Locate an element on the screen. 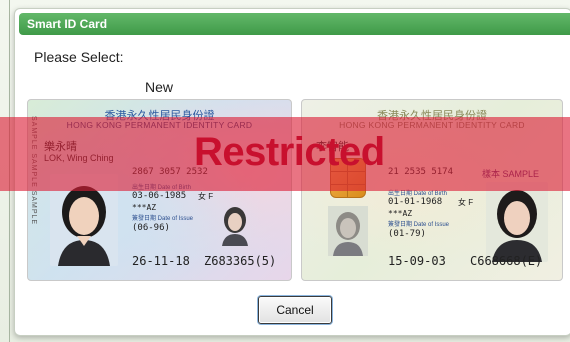 Image resolution: width=570 pixels, height=342 pixels. dialog-titlebar: Smart ID Card is located at coordinates (294, 24).